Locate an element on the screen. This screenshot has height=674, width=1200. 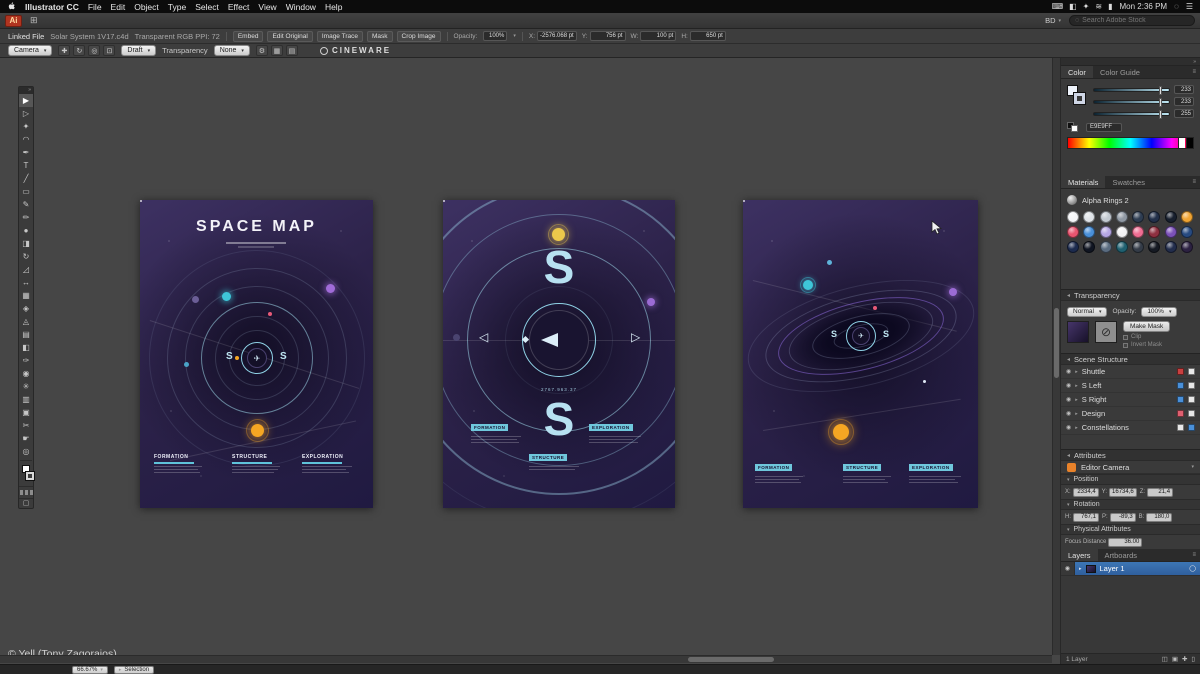
shape-builder-tool: ◈ is located at coordinates (26, 308).